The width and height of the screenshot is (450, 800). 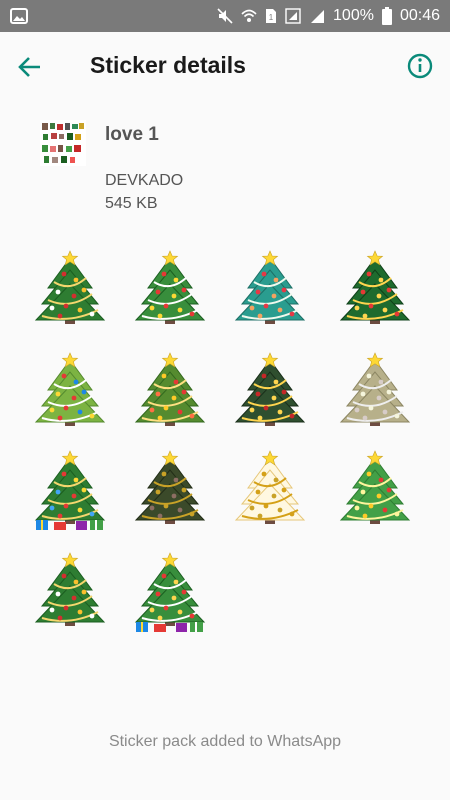 I want to click on back-button, so click(x=30, y=67).